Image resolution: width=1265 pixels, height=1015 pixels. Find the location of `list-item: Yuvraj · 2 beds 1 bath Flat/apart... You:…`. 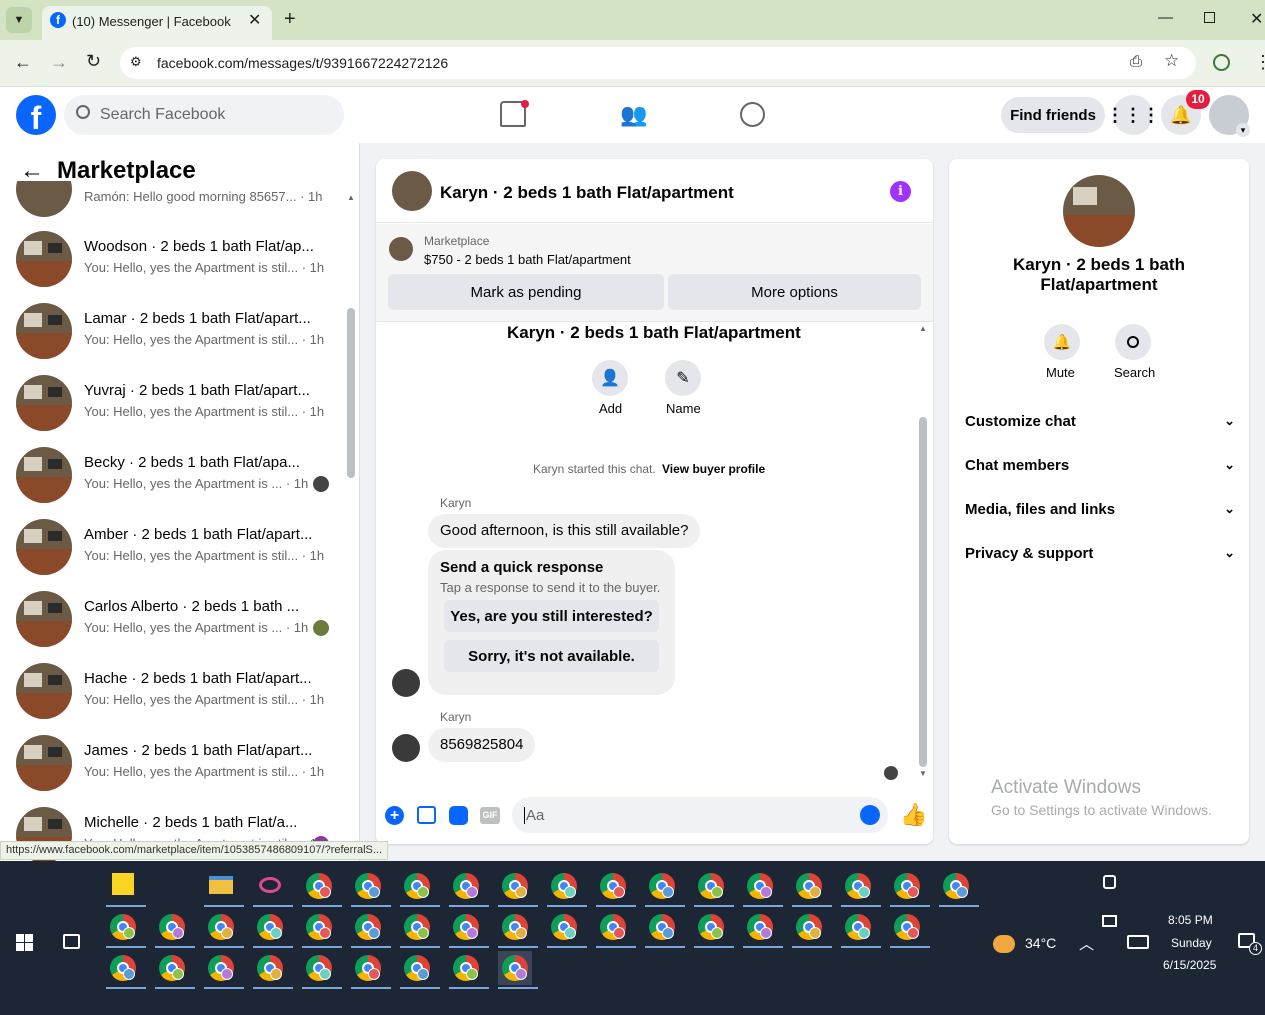

list-item: Yuvraj · 2 beds 1 bath Flat/apart... You:… is located at coordinates (172, 403).